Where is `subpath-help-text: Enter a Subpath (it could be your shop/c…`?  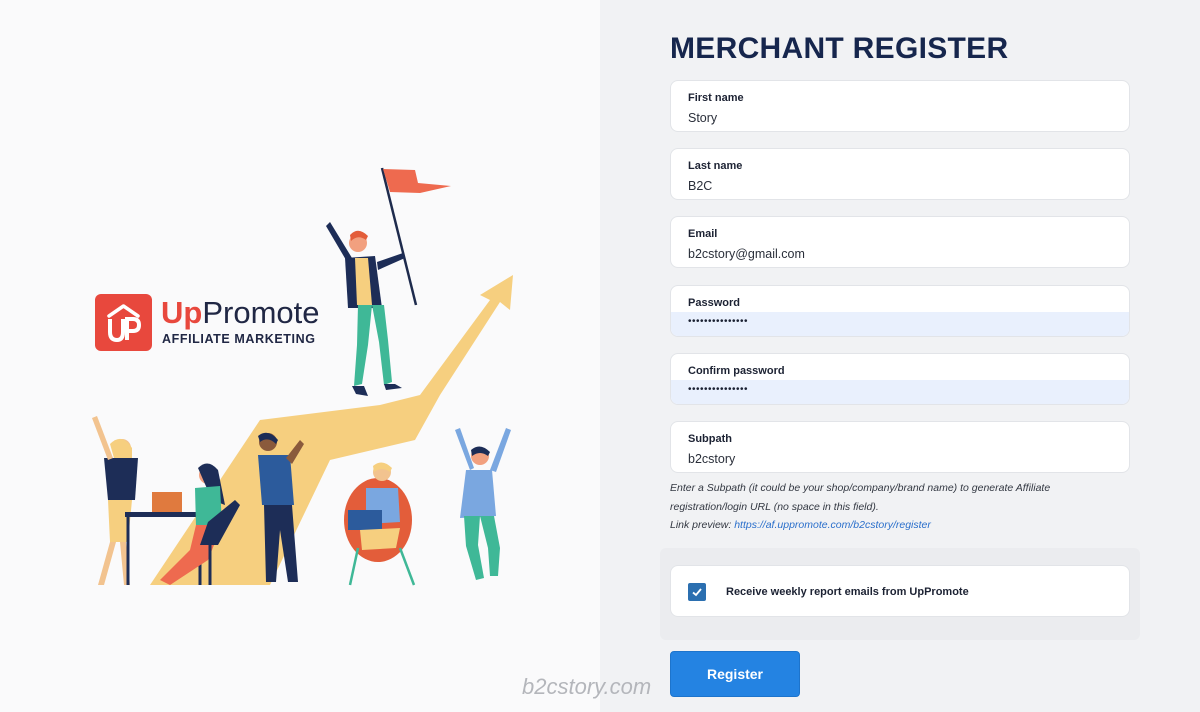 subpath-help-text: Enter a Subpath (it could be your shop/c… is located at coordinates (860, 497).